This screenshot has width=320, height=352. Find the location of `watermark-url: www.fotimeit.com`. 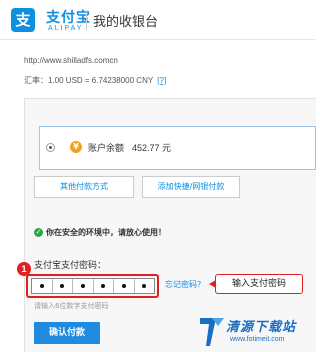

watermark-url: www.fotimeit.com is located at coordinates (257, 339).